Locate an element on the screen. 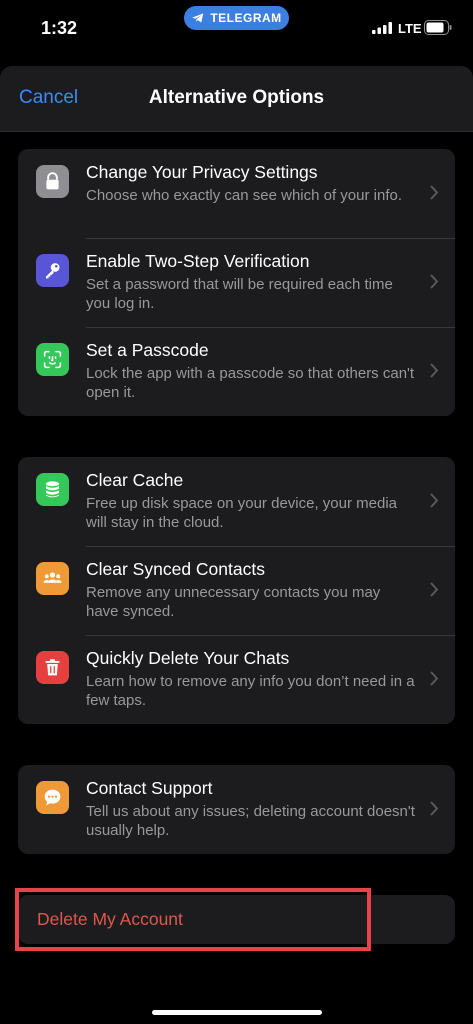 The height and width of the screenshot is (1024, 473). cellular-signal-icon is located at coordinates (382, 28).